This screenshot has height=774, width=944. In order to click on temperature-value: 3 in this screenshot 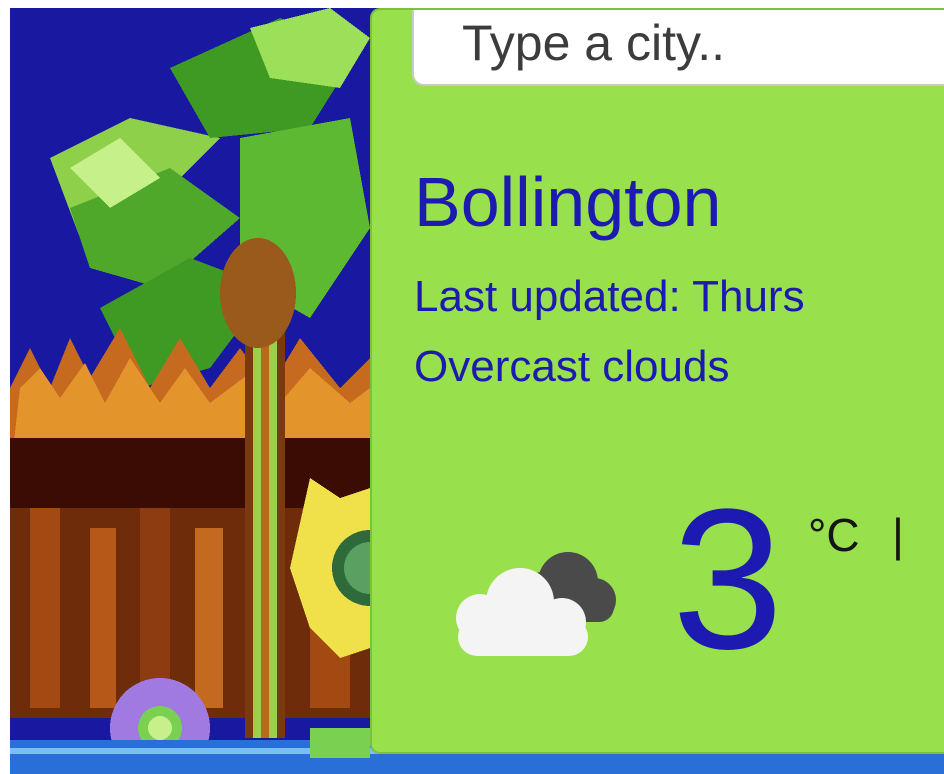, I will do `click(728, 579)`.